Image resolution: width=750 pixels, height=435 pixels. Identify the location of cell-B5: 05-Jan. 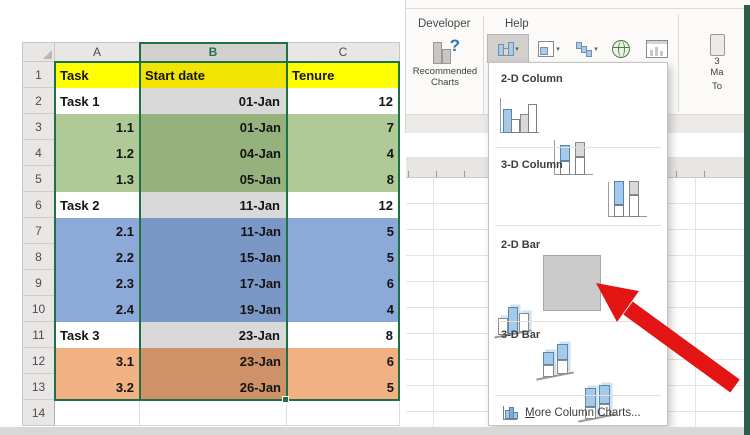
(213, 179).